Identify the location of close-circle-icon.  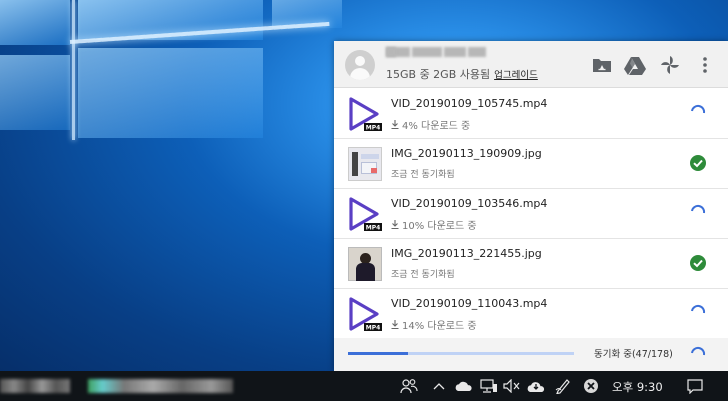
(591, 386).